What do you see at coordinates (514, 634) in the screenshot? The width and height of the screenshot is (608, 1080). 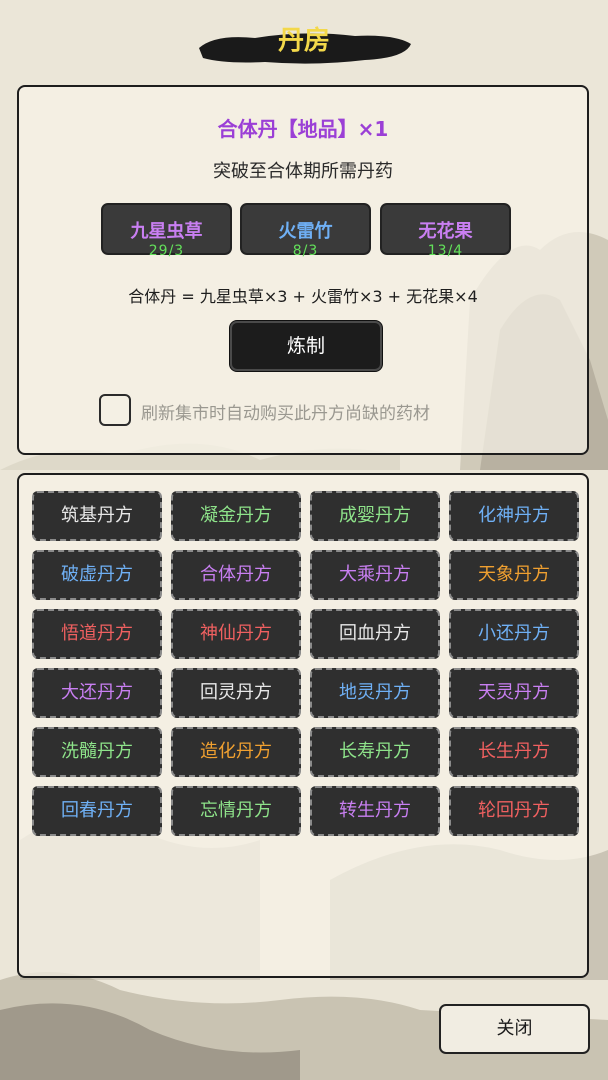 I see `recipe-button: 小还丹方` at bounding box center [514, 634].